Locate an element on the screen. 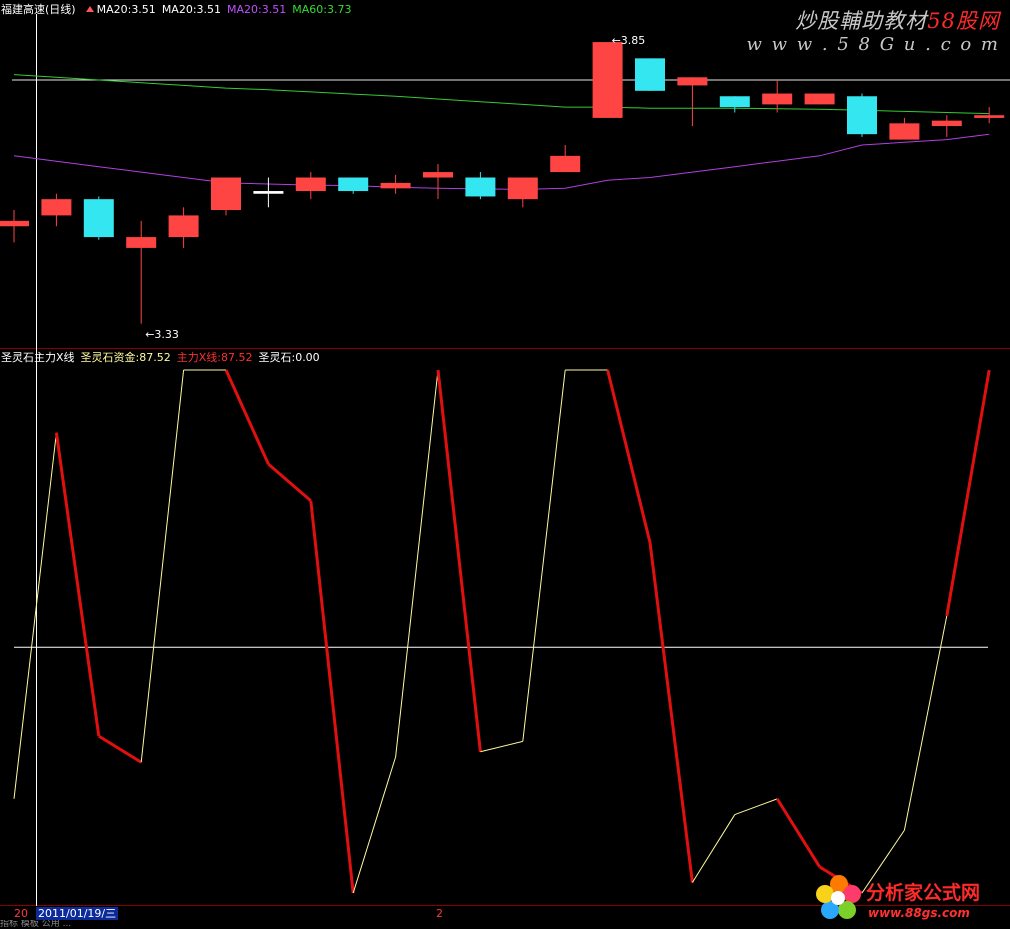 The image size is (1010, 929). up-arrow-icon is located at coordinates (89, 9).